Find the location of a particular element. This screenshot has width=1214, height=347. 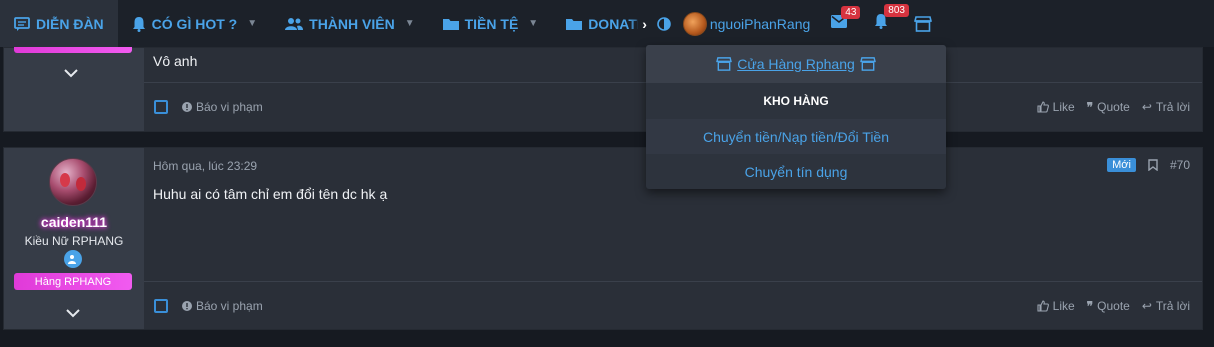

post-user-sidebar is located at coordinates (74, 87).